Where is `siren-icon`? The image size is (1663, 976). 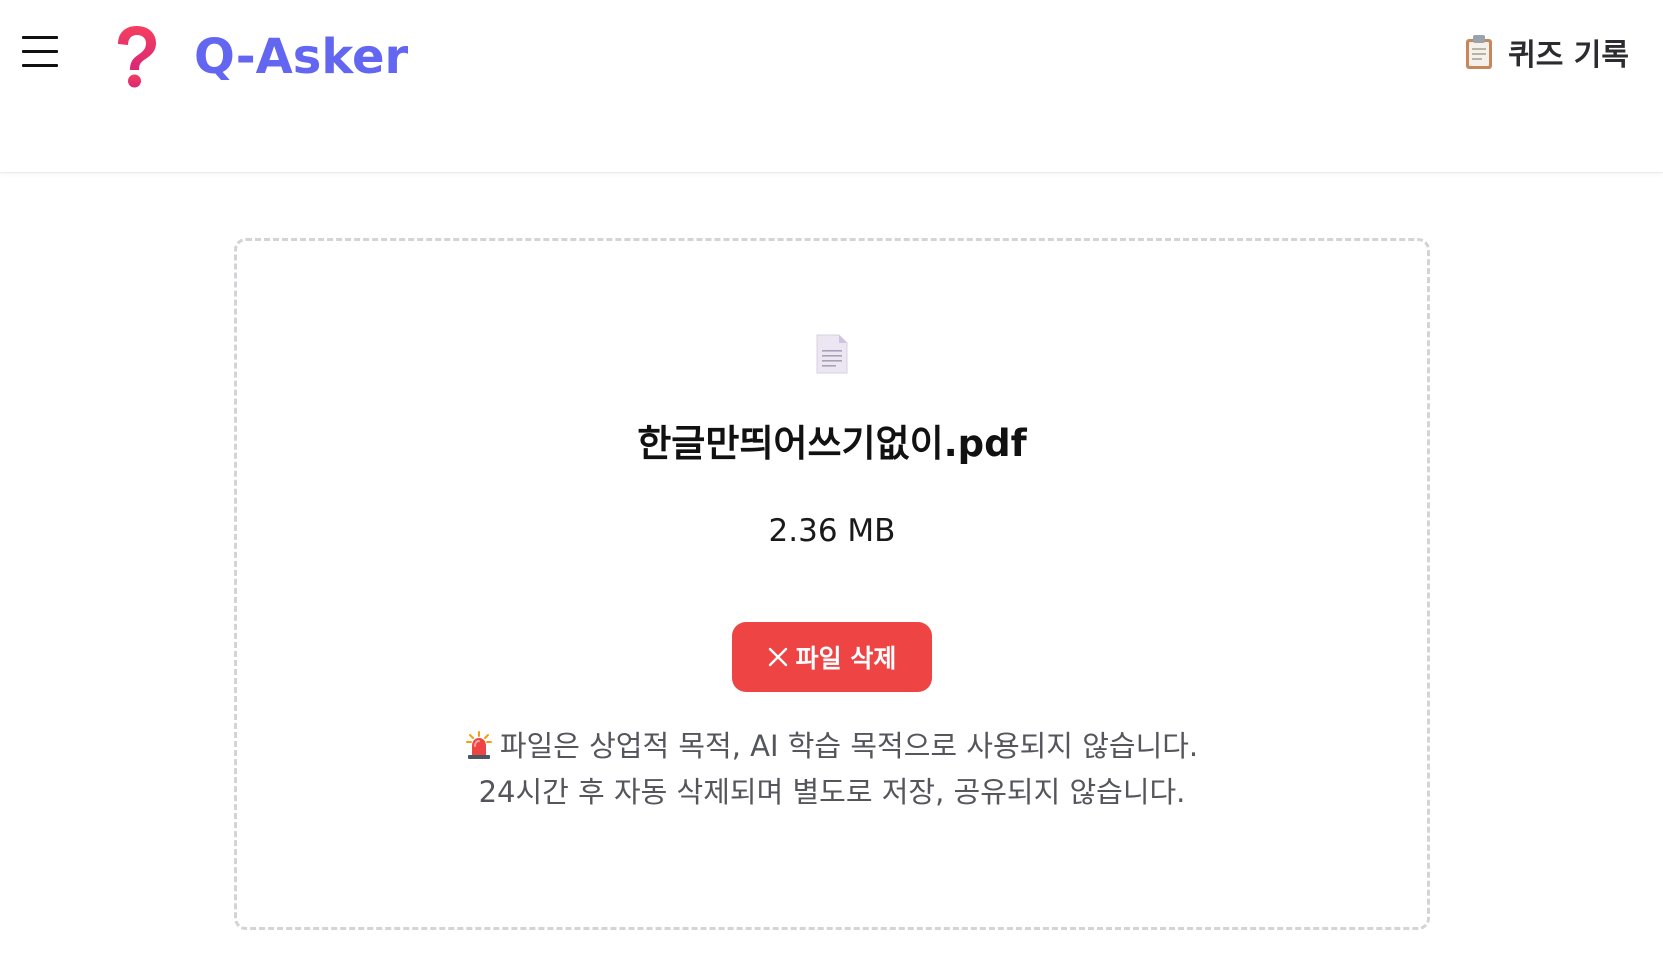
siren-icon is located at coordinates (478, 745).